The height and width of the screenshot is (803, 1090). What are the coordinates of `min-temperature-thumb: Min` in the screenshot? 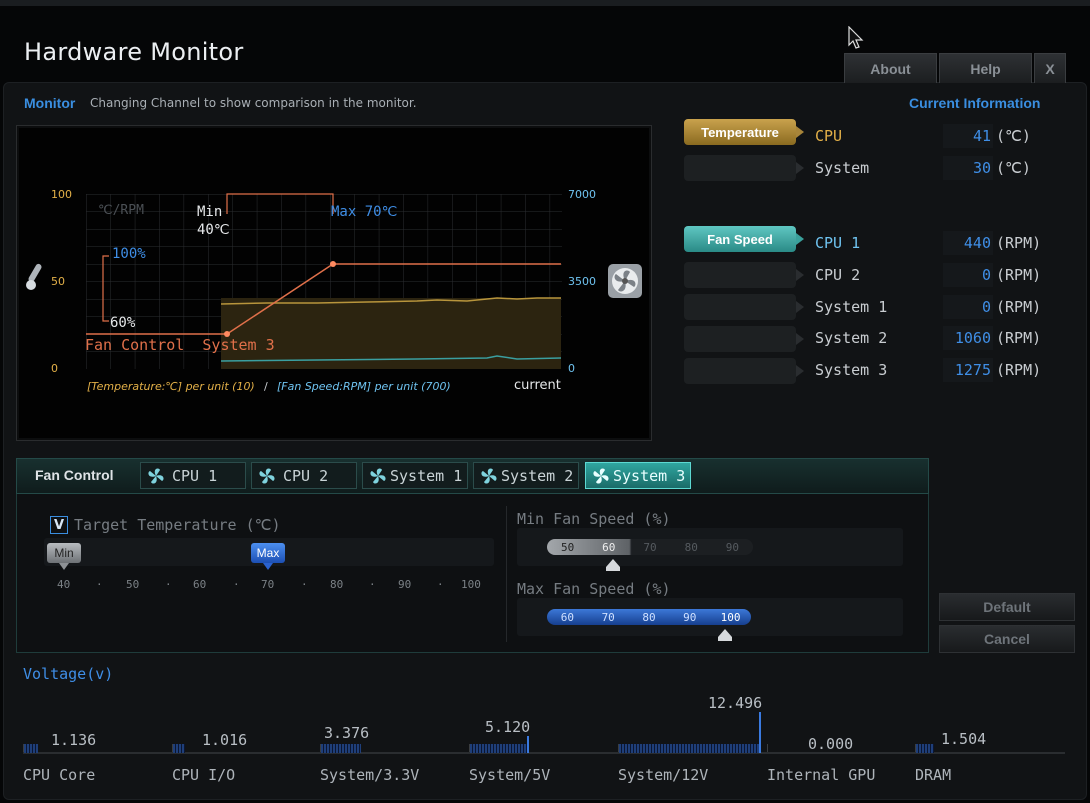 It's located at (64, 553).